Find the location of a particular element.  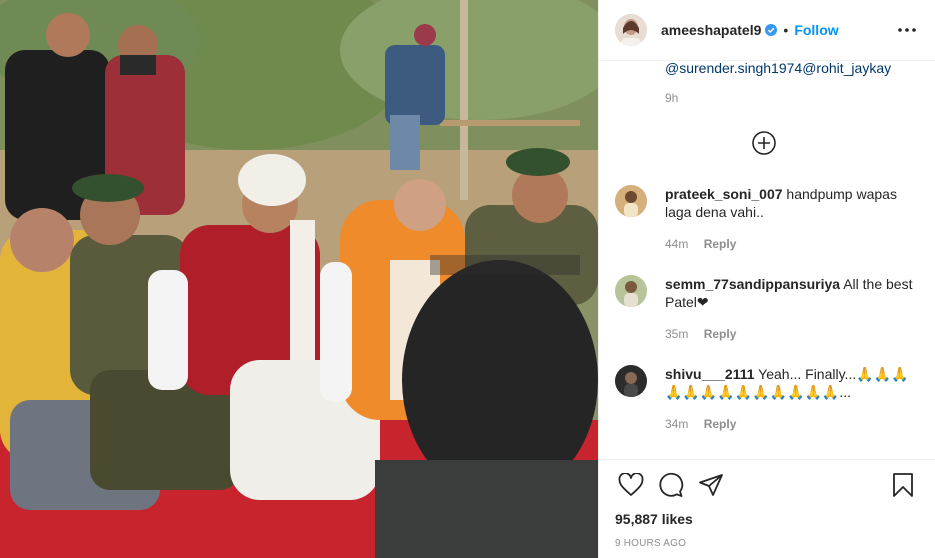

more-options-icon is located at coordinates (907, 30).